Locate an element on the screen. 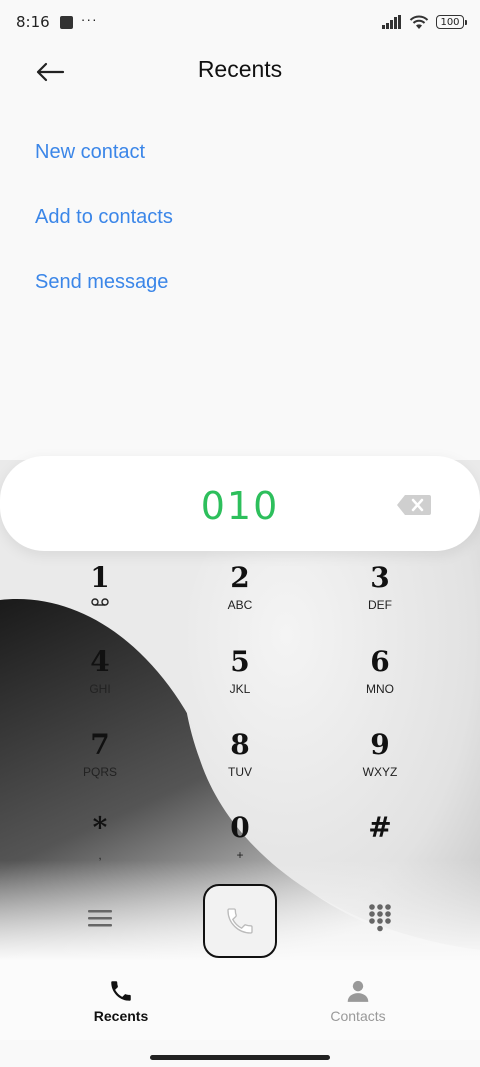 The image size is (480, 1067). key-9: 9 WXYZ is located at coordinates (380, 765).